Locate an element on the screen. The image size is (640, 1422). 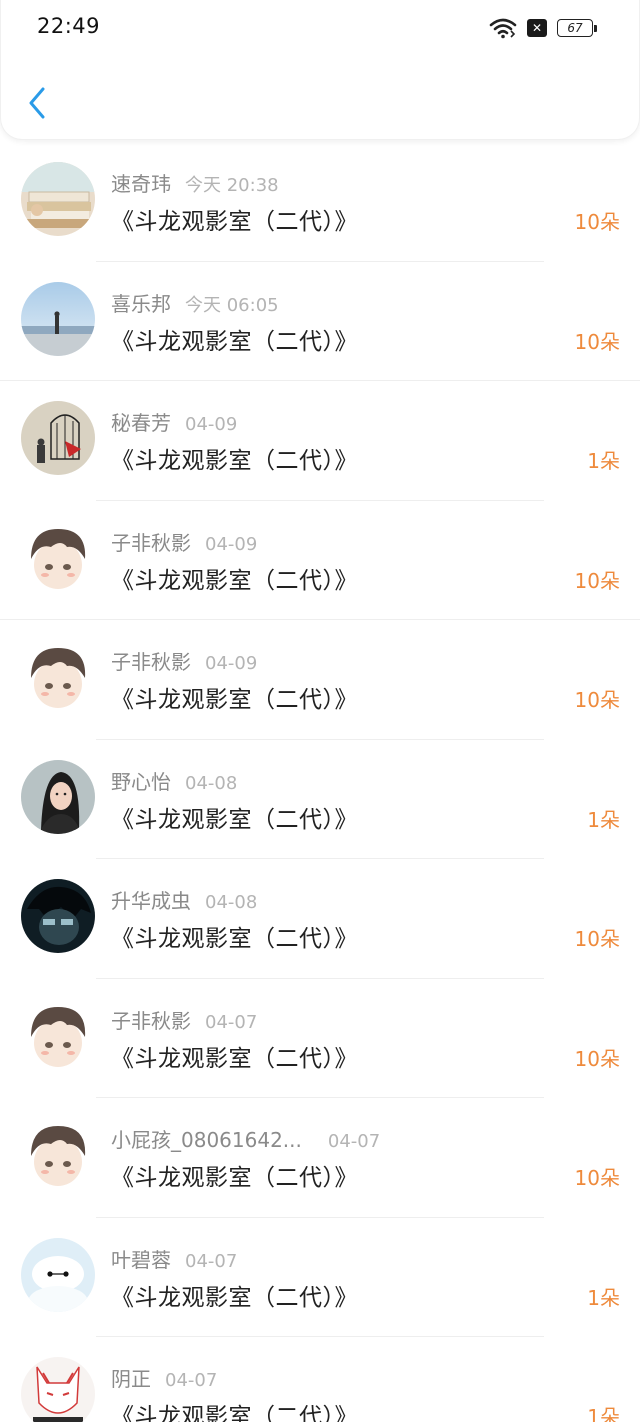
status-icons: ✕ 67 is located at coordinates (543, 28).